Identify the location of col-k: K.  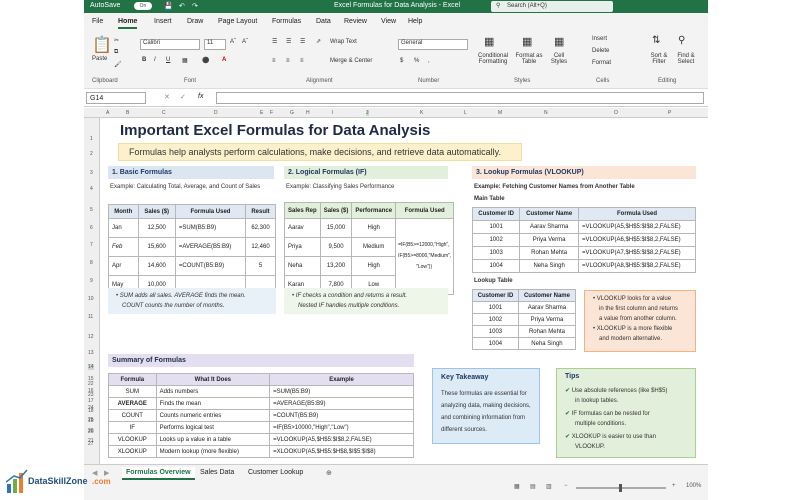
(421, 113).